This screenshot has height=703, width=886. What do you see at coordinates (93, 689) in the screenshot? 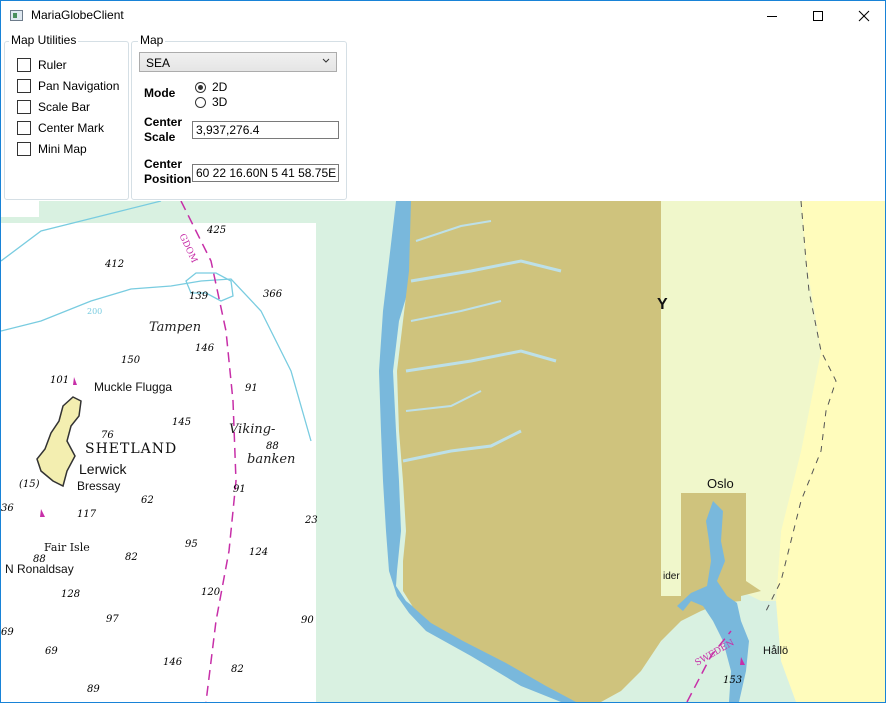
I see `depth-sounding: 89` at bounding box center [93, 689].